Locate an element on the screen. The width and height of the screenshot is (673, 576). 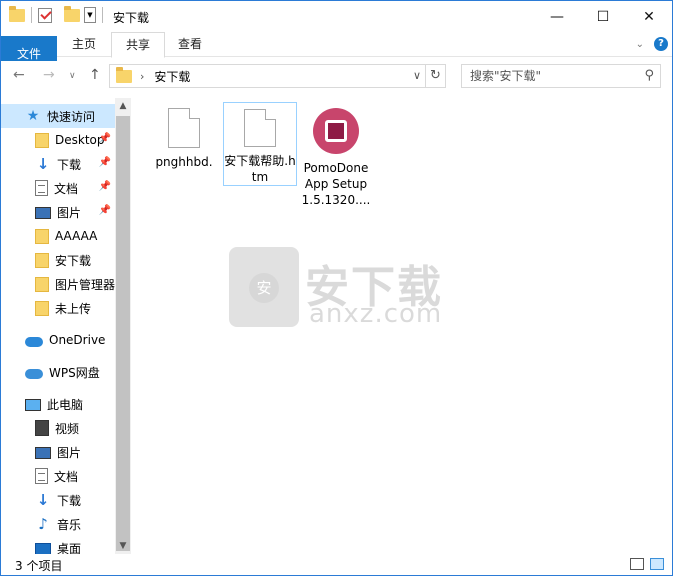
nav-item-pc-pictures: 图片 is located at coordinates (58, 452).